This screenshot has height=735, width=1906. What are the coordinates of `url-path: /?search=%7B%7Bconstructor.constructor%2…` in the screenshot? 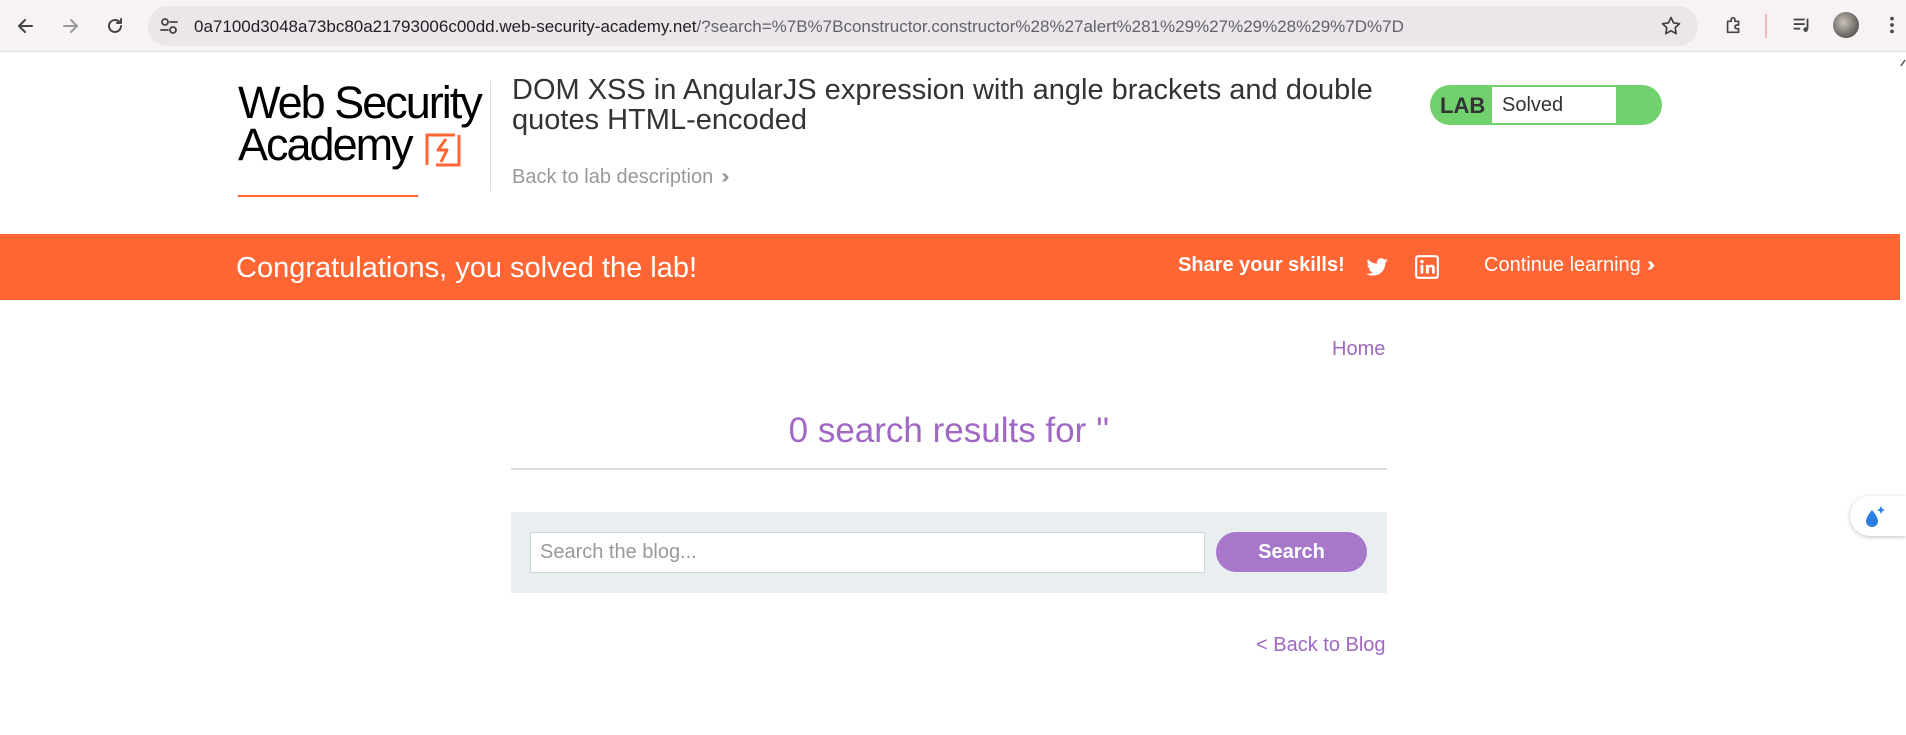 It's located at (1050, 26).